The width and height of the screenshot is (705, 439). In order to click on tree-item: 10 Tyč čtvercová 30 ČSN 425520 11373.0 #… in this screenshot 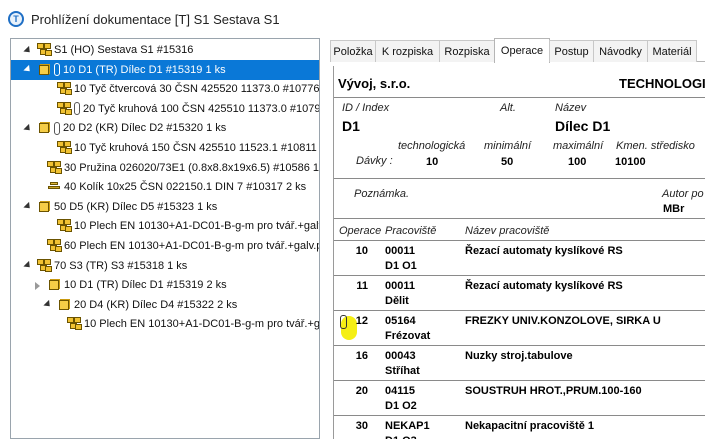, I will do `click(165, 89)`.